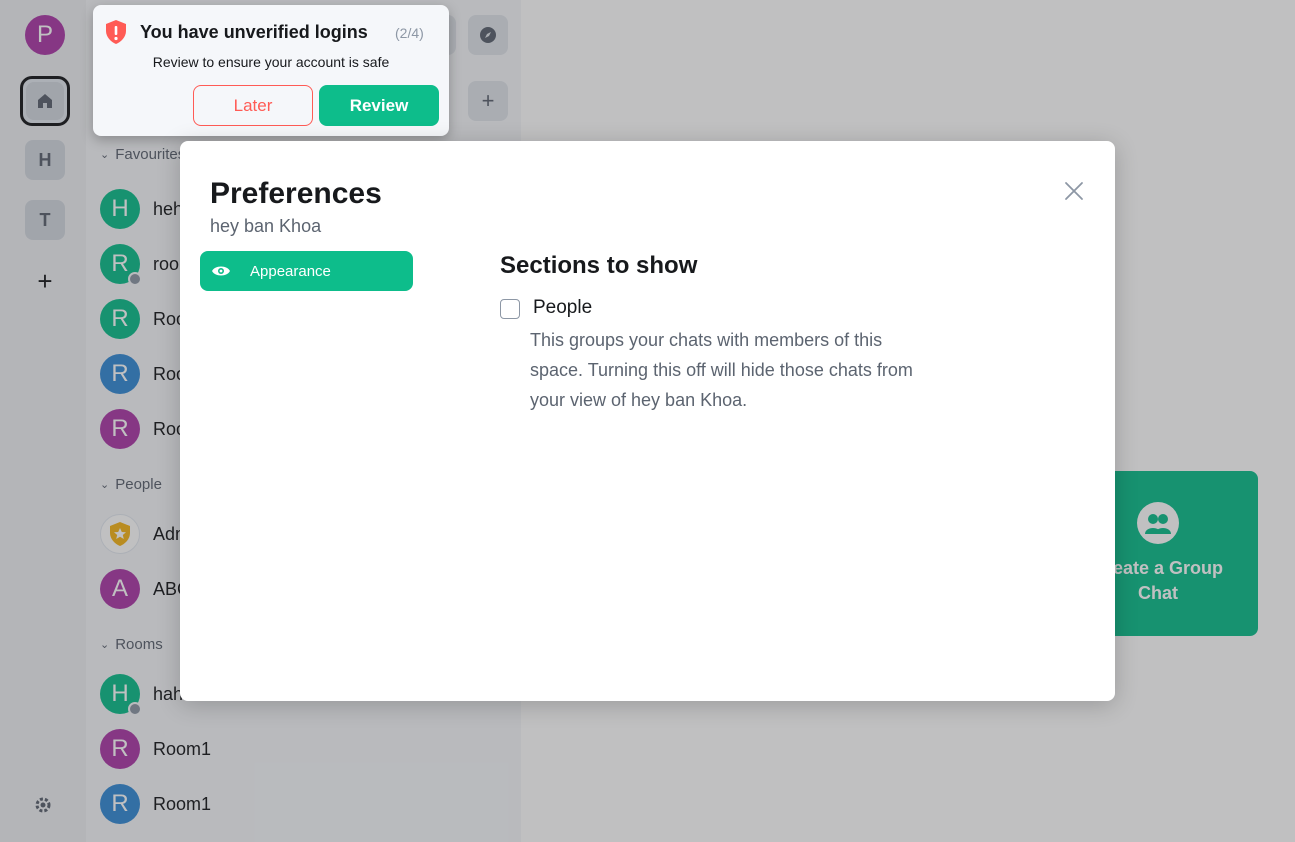  I want to click on later-button: Later, so click(253, 105).